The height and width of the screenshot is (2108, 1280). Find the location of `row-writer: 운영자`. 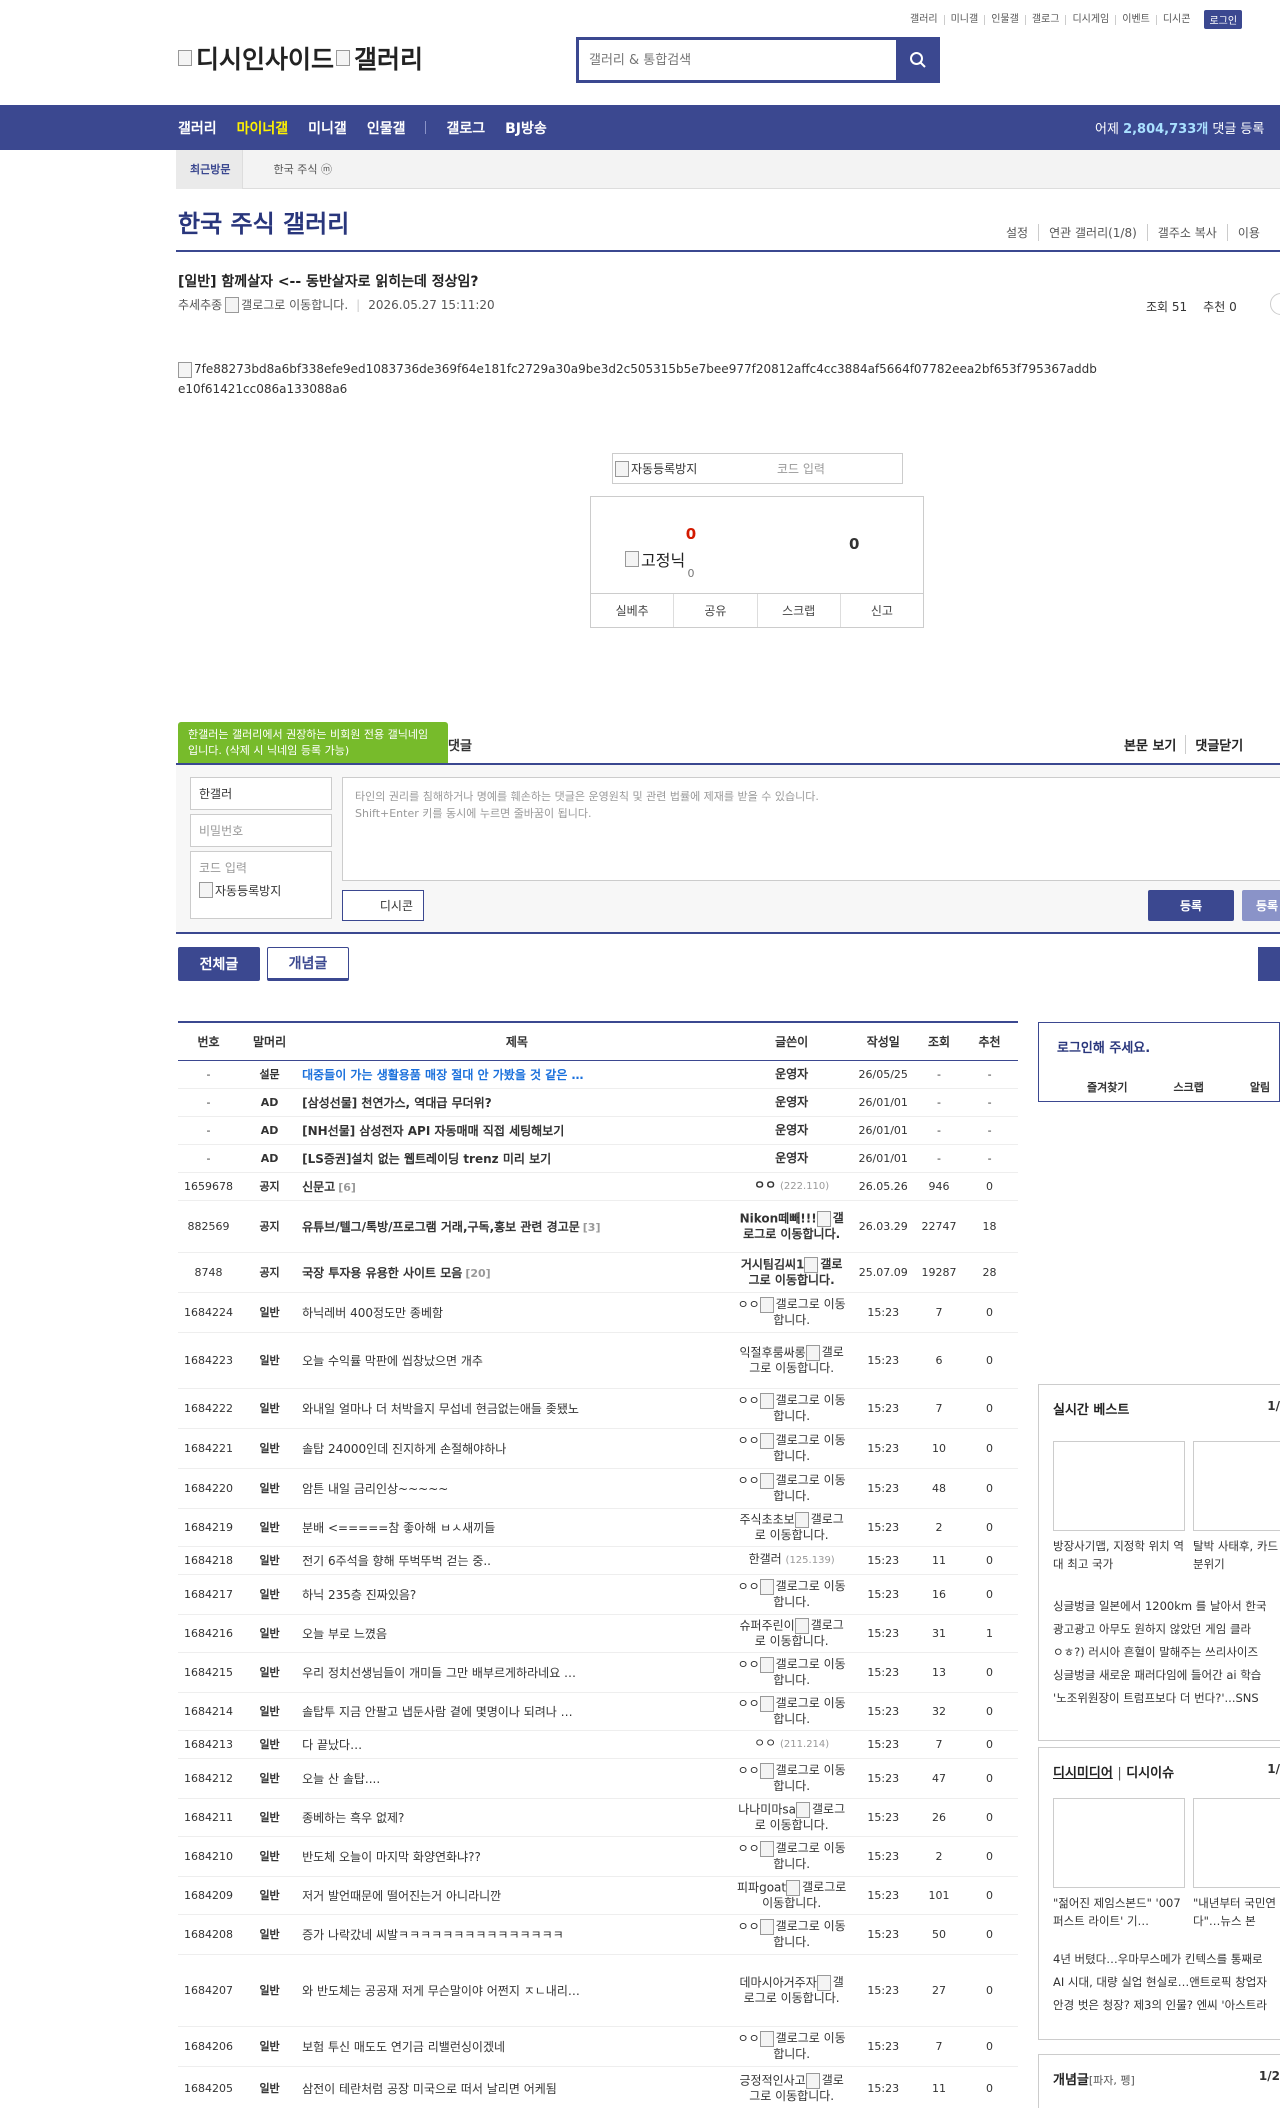

row-writer: 운영자 is located at coordinates (791, 1074).